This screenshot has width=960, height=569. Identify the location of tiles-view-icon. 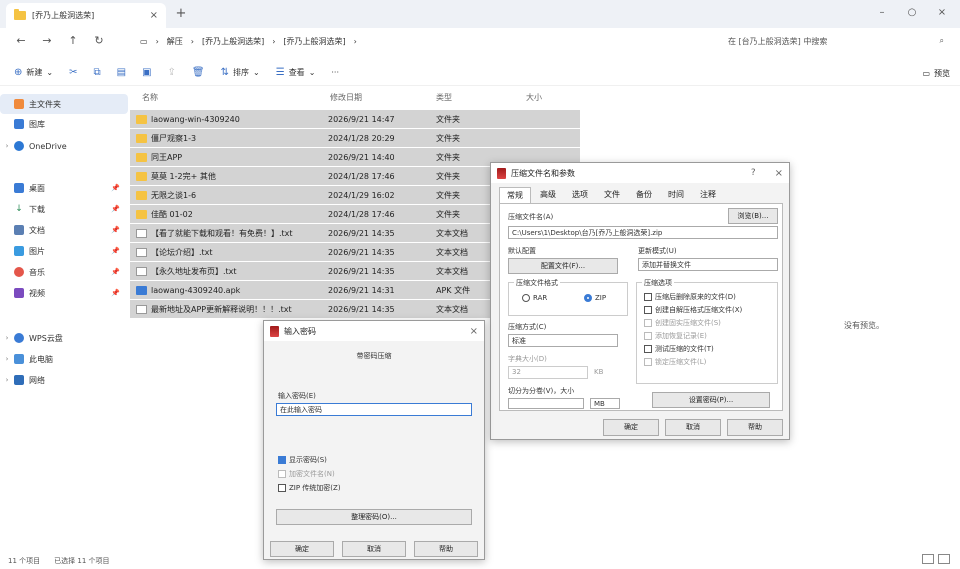
(944, 559).